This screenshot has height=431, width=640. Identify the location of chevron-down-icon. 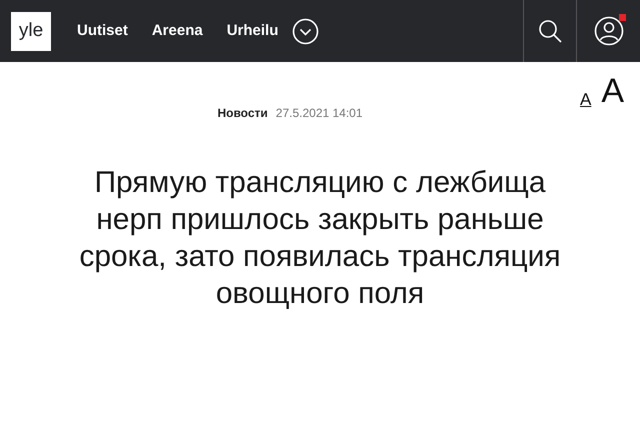
(306, 31).